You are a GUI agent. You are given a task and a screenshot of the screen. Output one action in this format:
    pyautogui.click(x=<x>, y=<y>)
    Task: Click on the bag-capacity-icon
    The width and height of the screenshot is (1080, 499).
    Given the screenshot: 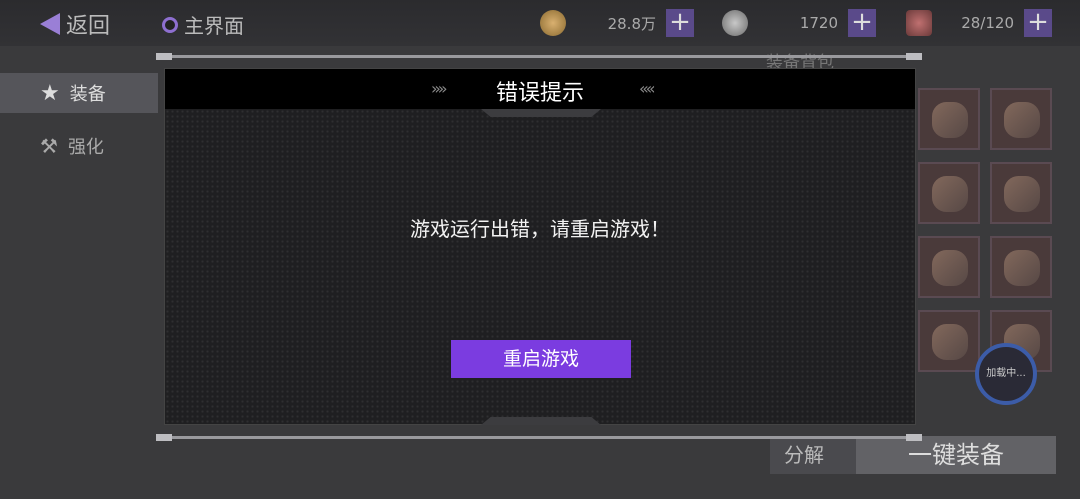 What is the action you would take?
    pyautogui.click(x=919, y=23)
    